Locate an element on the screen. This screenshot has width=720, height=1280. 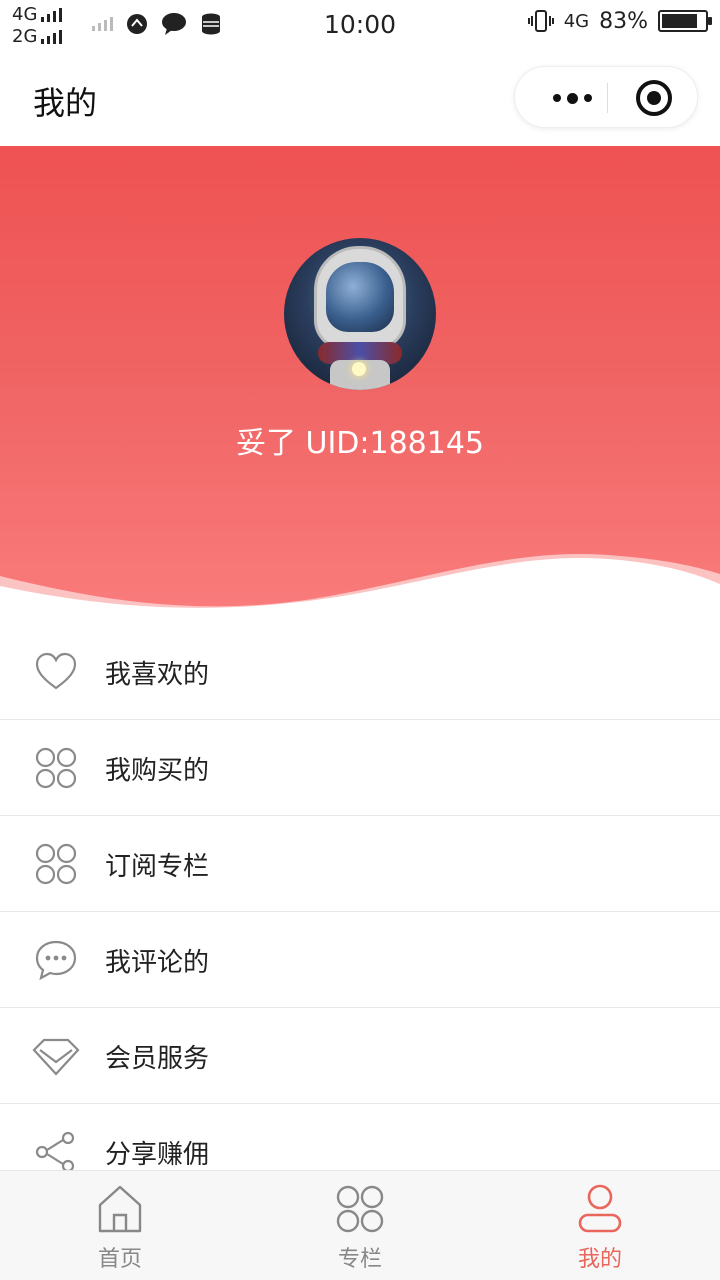
status-right: 4G 83% is located at coordinates (619, 21).